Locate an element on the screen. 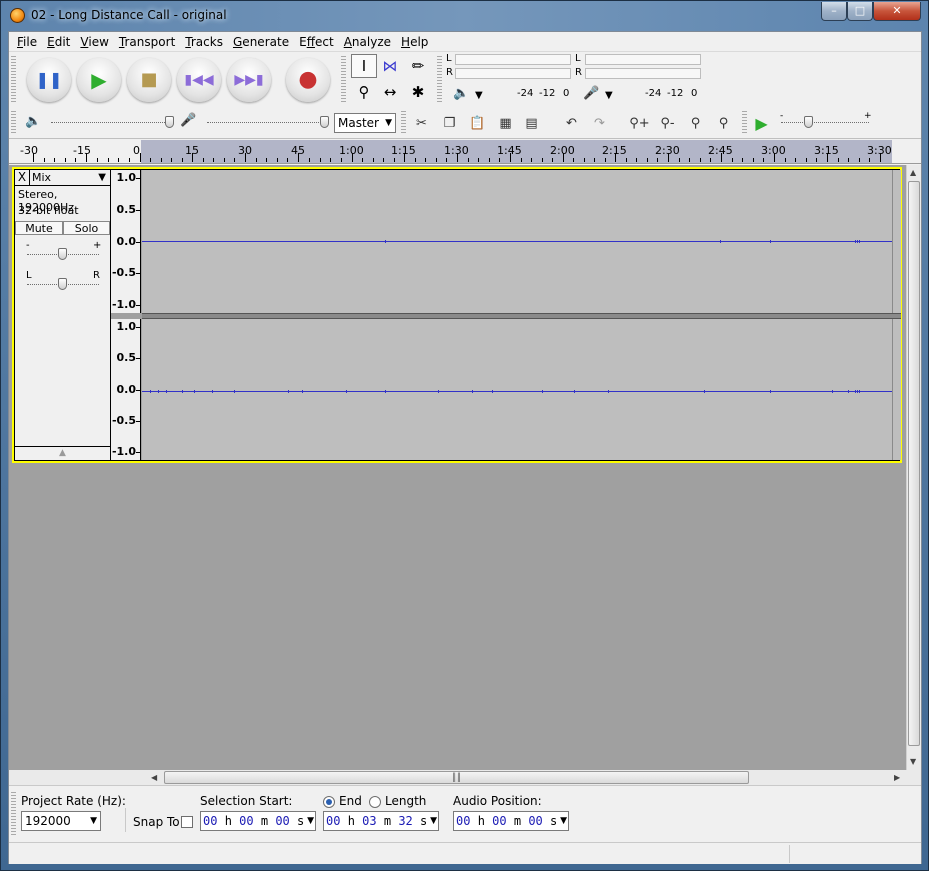  fit-project-button: ⚲ is located at coordinates (723, 123).